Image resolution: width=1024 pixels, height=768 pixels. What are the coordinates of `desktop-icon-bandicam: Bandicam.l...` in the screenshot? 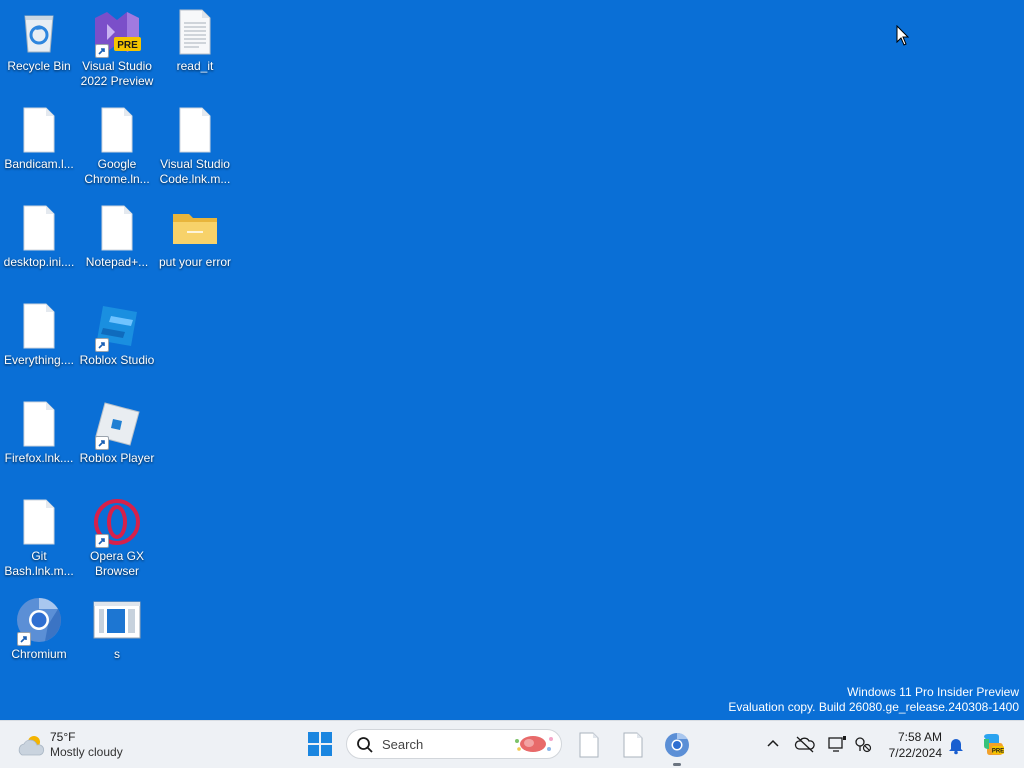 It's located at (39, 152).